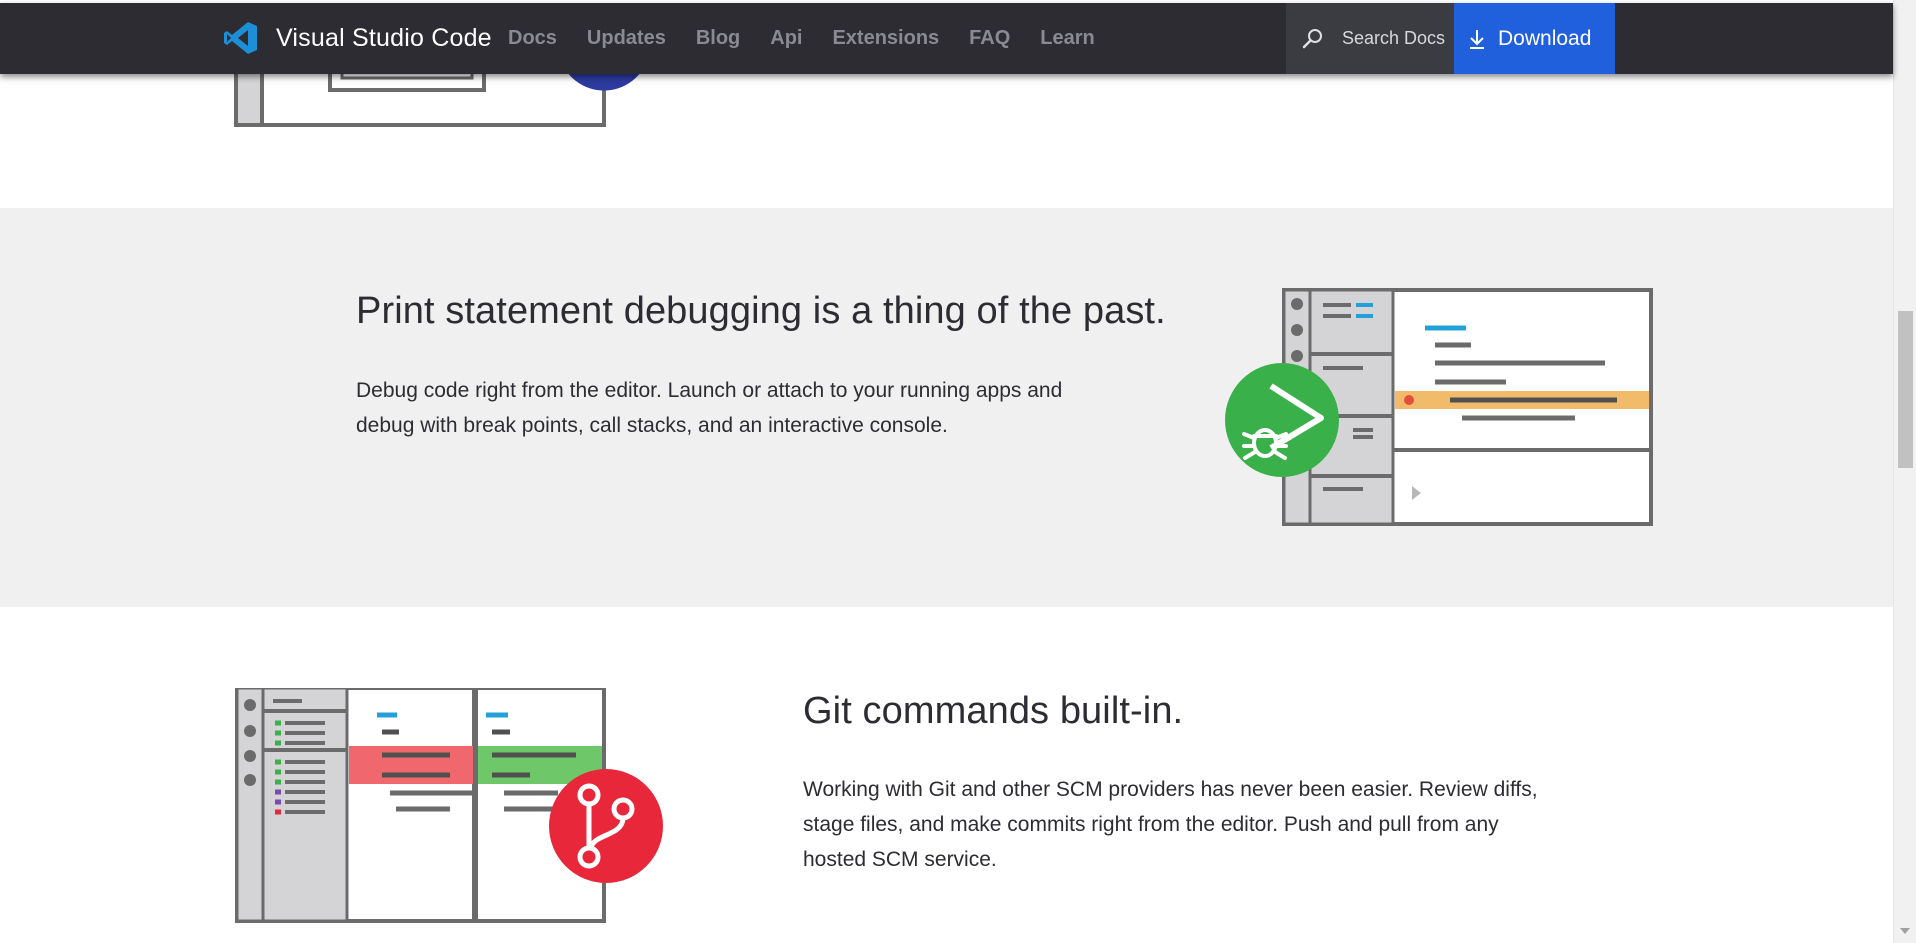 The image size is (1916, 943). What do you see at coordinates (885, 38) in the screenshot?
I see `nav-item-extensions: Extensions` at bounding box center [885, 38].